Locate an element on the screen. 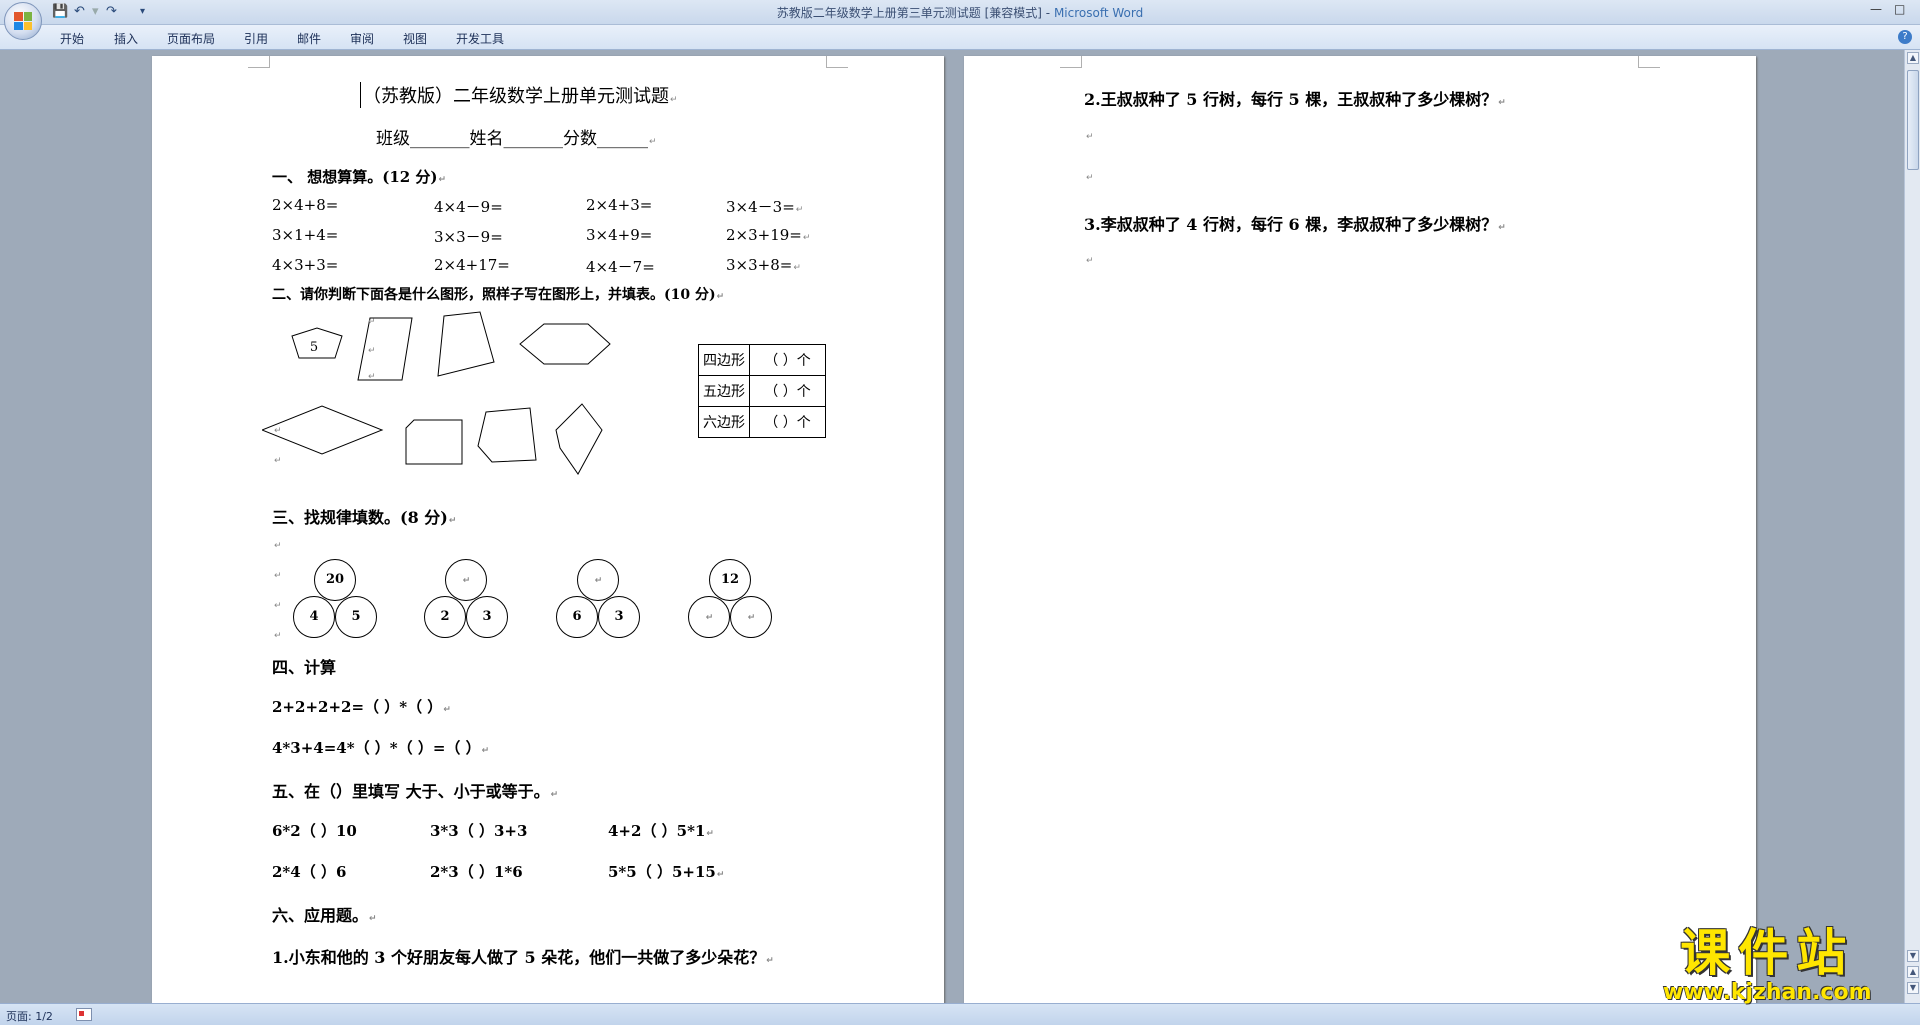 The height and width of the screenshot is (1025, 1920). document-title-heading: （苏教版）二年级数学上册单元测试题↵ is located at coordinates (519, 95).